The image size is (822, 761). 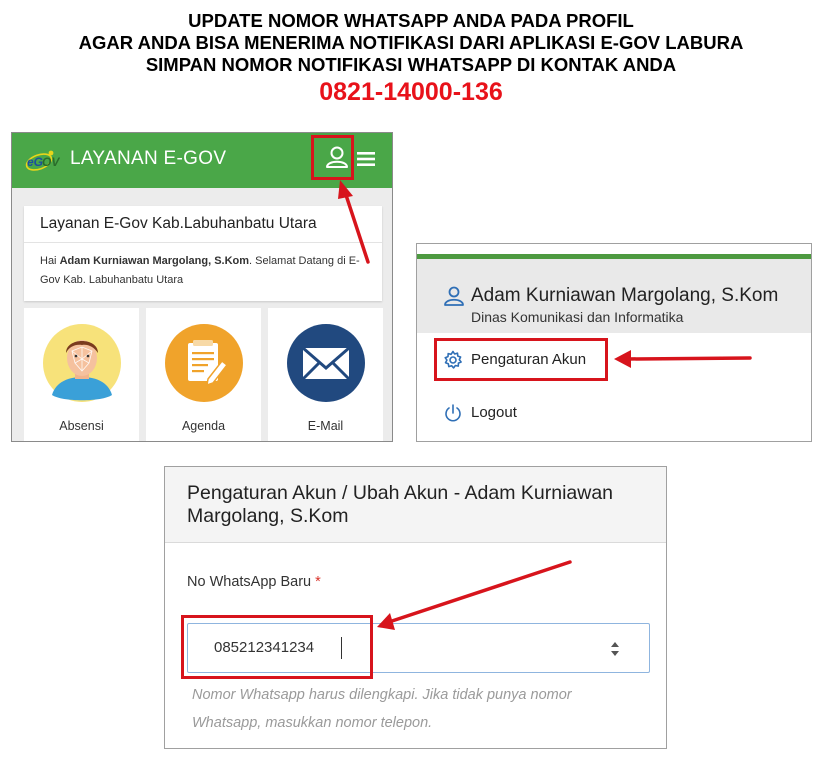 I want to click on power-icon, so click(x=453, y=413).